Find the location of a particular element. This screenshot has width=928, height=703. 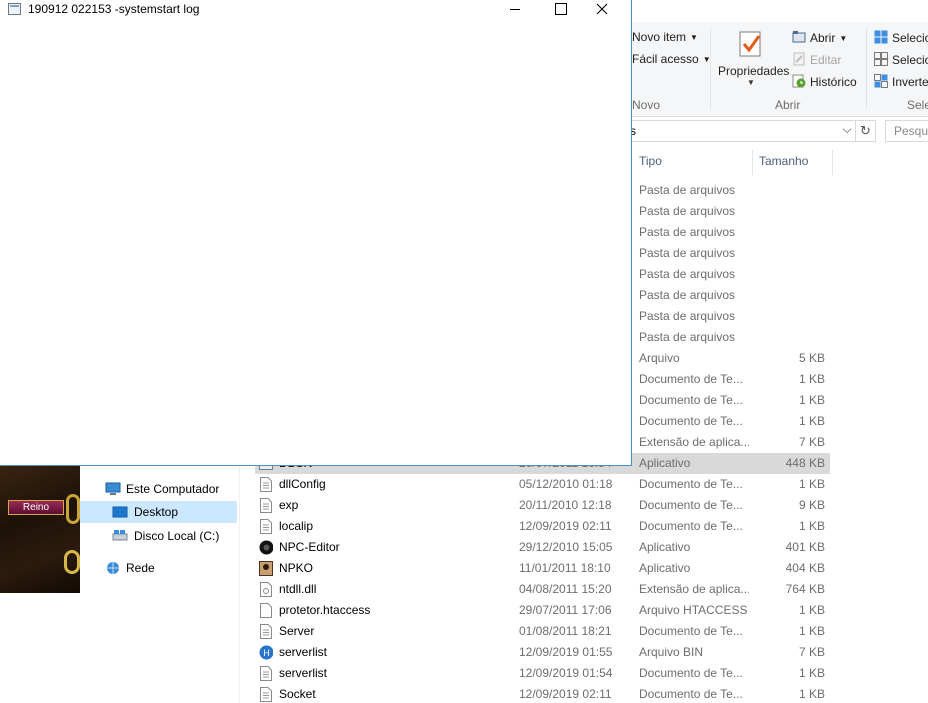

search-input: Pesqui is located at coordinates (906, 131).